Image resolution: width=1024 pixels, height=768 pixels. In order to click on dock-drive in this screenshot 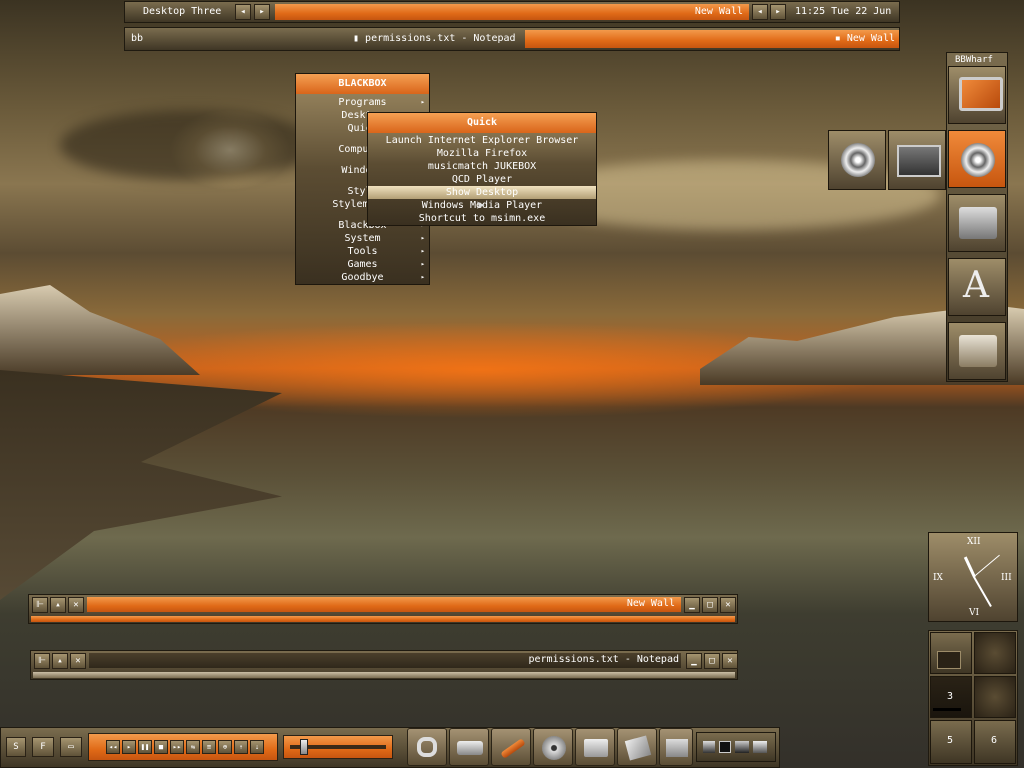, I will do `click(469, 747)`.